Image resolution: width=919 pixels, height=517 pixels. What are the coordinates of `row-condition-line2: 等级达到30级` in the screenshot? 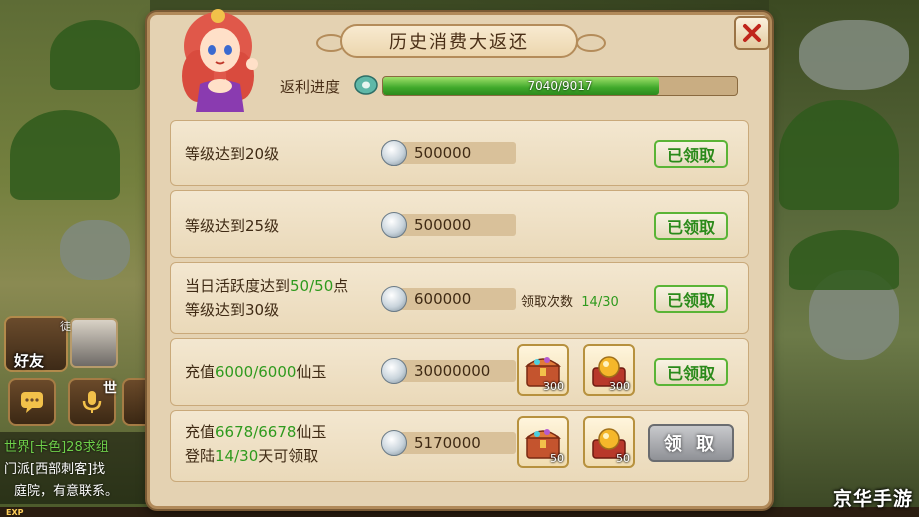 It's located at (232, 310).